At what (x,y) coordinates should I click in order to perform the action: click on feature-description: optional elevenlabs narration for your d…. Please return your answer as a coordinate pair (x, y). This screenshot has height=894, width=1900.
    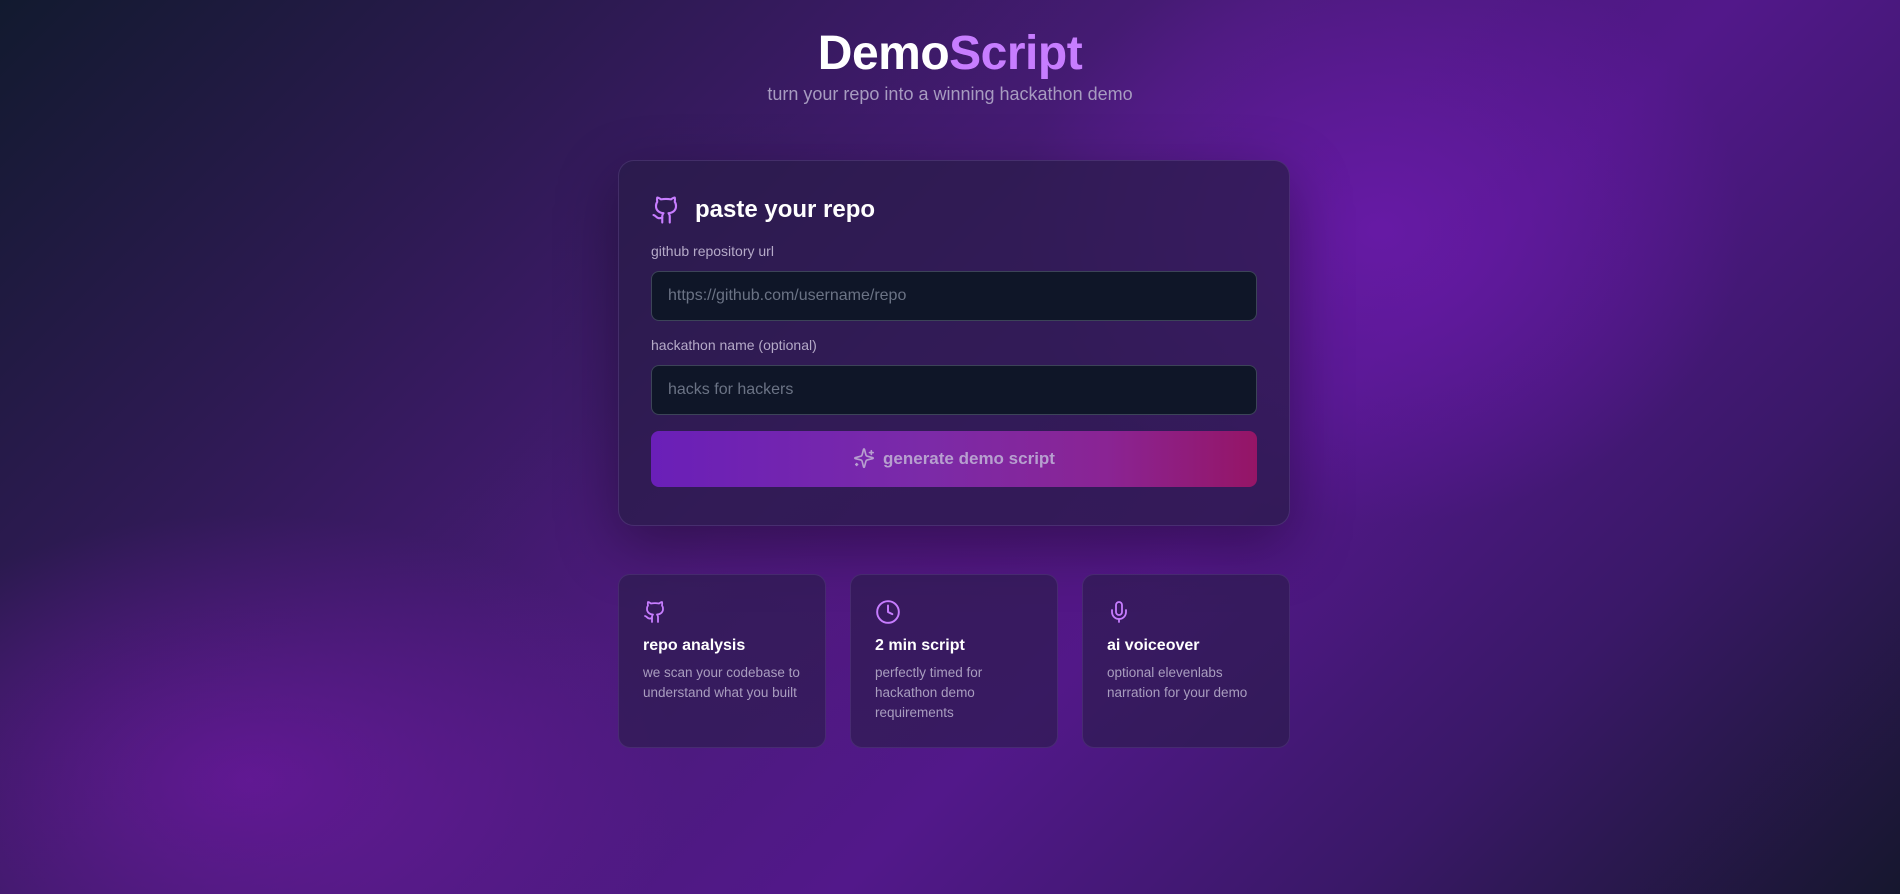
    Looking at the image, I should click on (1177, 682).